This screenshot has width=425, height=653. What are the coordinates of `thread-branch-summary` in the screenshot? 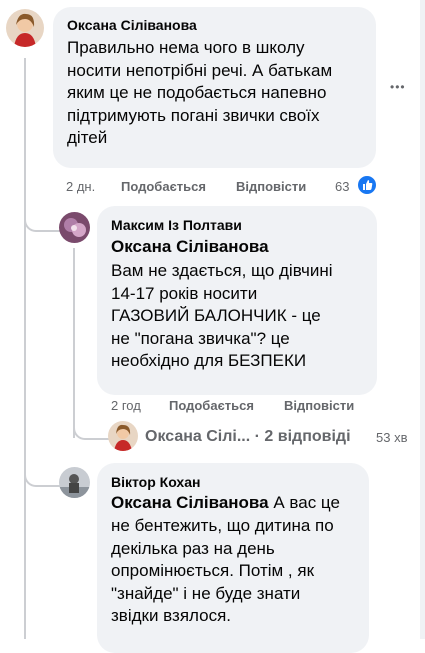 It's located at (91, 420).